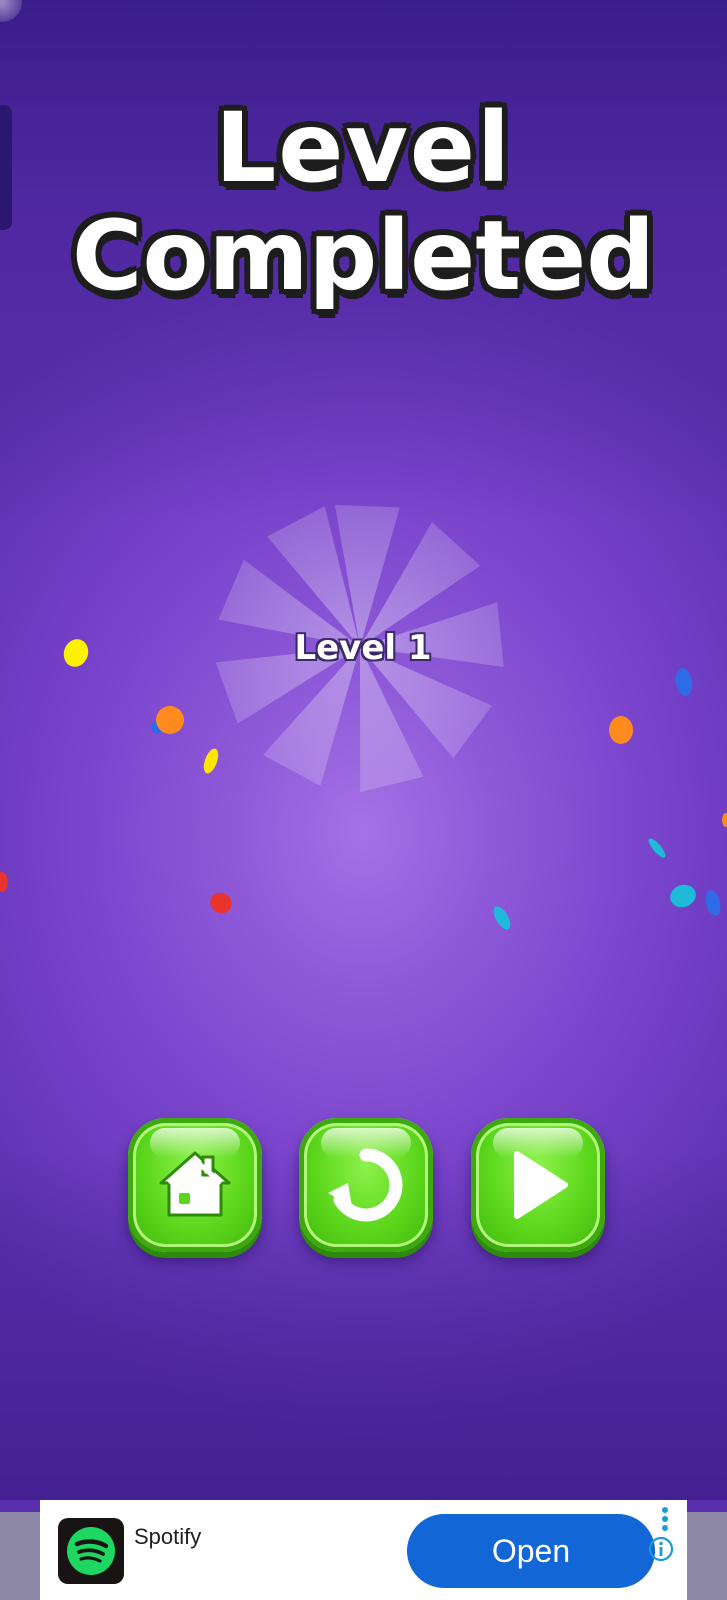 This screenshot has width=727, height=1600. I want to click on home-button, so click(195, 1185).